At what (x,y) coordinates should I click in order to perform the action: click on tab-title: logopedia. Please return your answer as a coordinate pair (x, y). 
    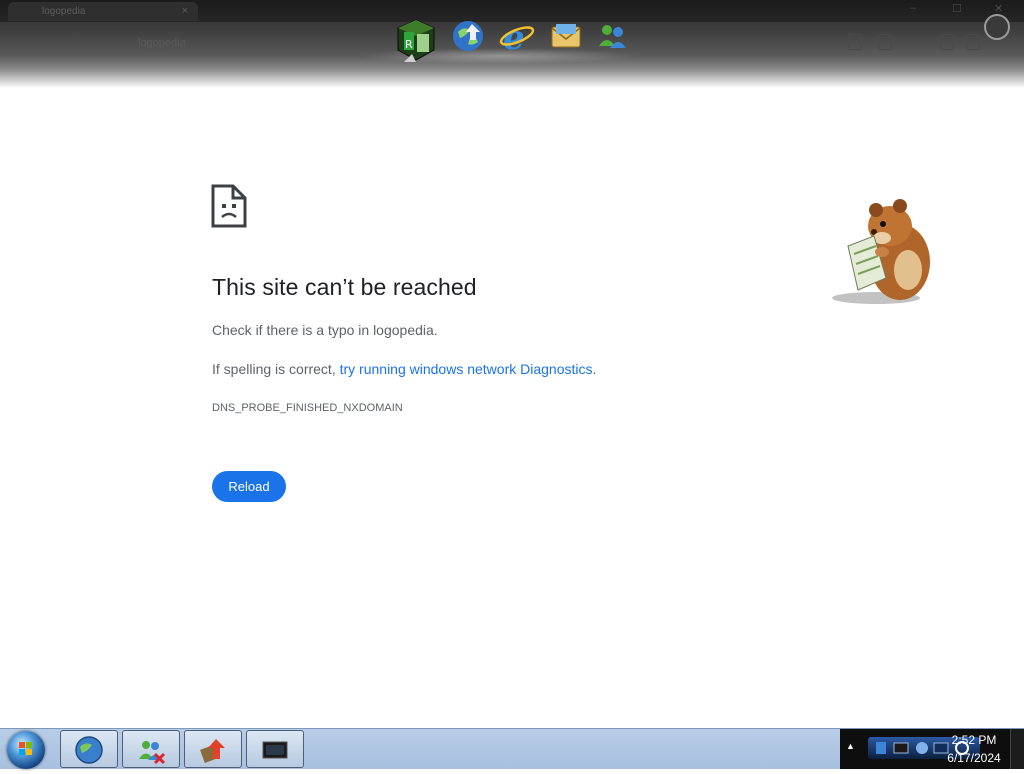
    Looking at the image, I should click on (64, 11).